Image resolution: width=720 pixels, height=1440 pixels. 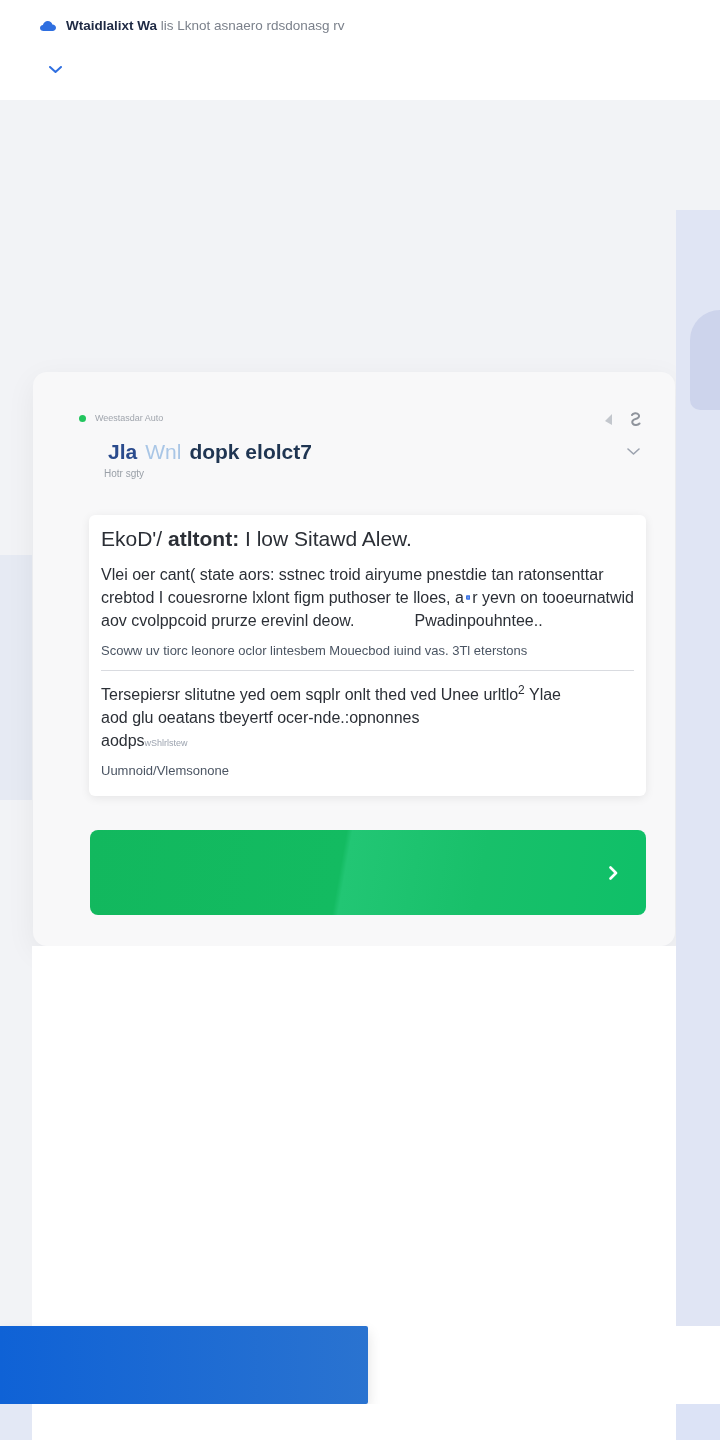 I want to click on paragraph-text: aod glu oeatans tbeyertf ocer-nde.:opnonnes, so click(x=260, y=718).